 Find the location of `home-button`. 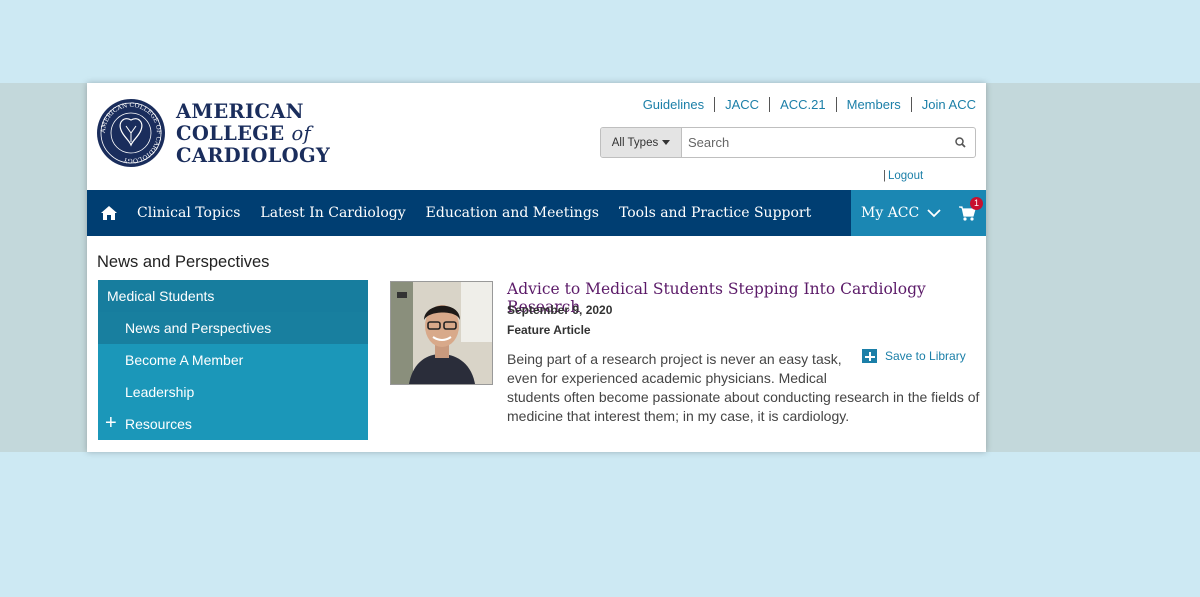

home-button is located at coordinates (109, 213).